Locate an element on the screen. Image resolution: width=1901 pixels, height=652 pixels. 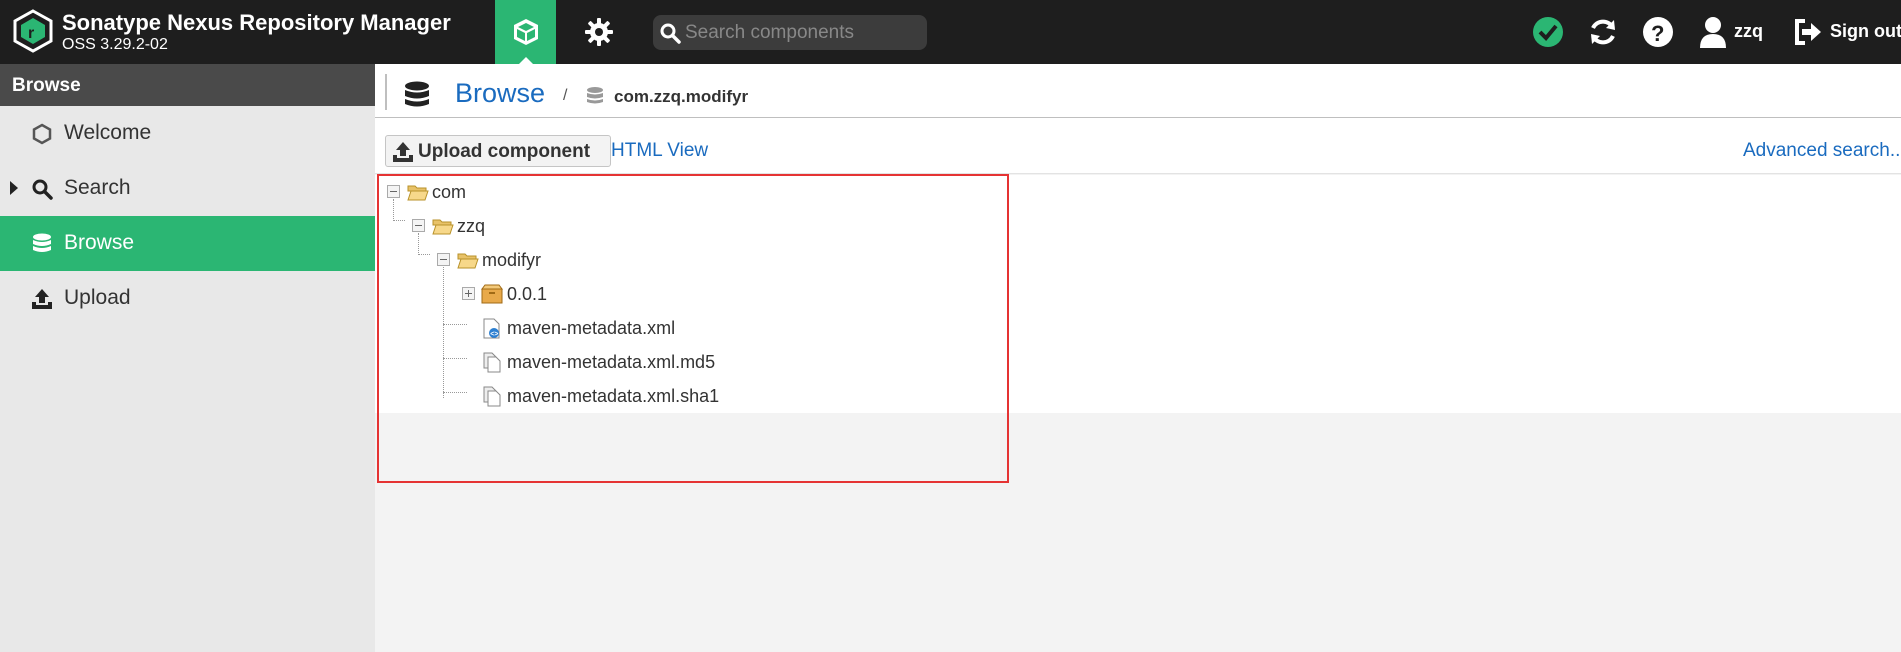
sidebar-title: Browse is located at coordinates (187, 85).